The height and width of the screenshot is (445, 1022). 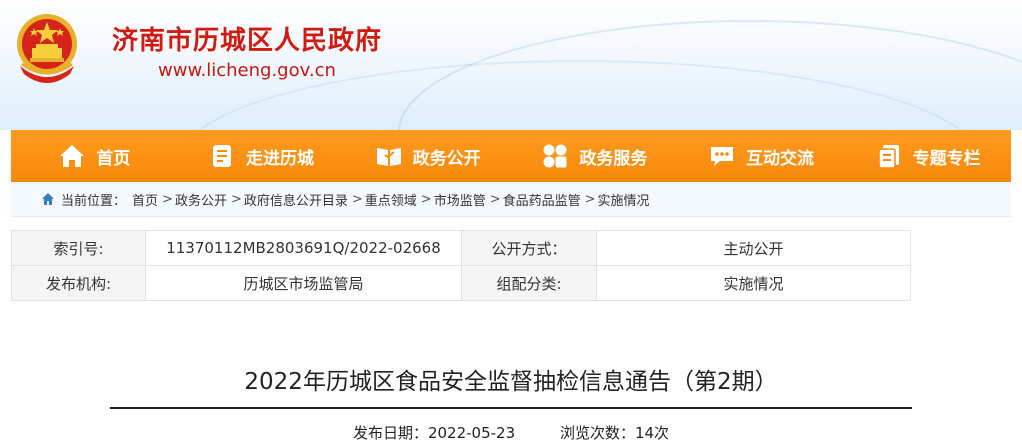 What do you see at coordinates (555, 156) in the screenshot?
I see `services-grid-icon` at bounding box center [555, 156].